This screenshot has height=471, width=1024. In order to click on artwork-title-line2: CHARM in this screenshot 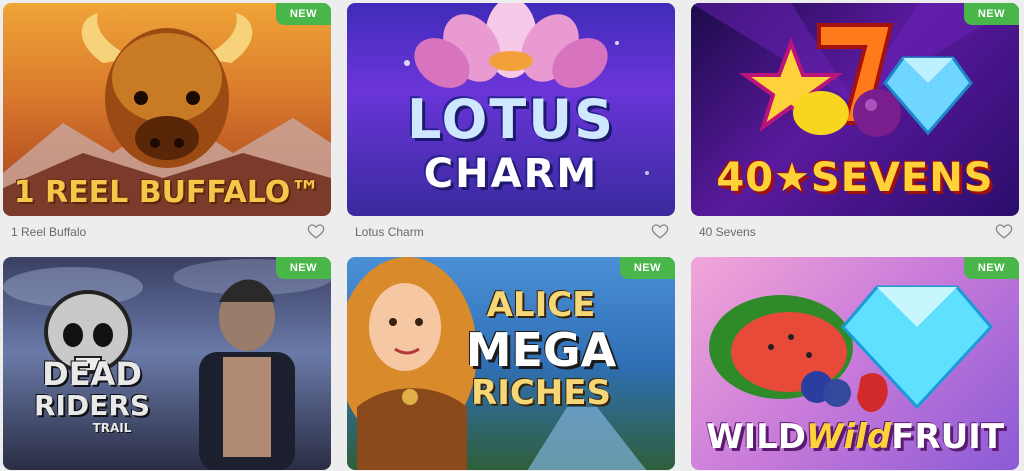, I will do `click(511, 174)`.